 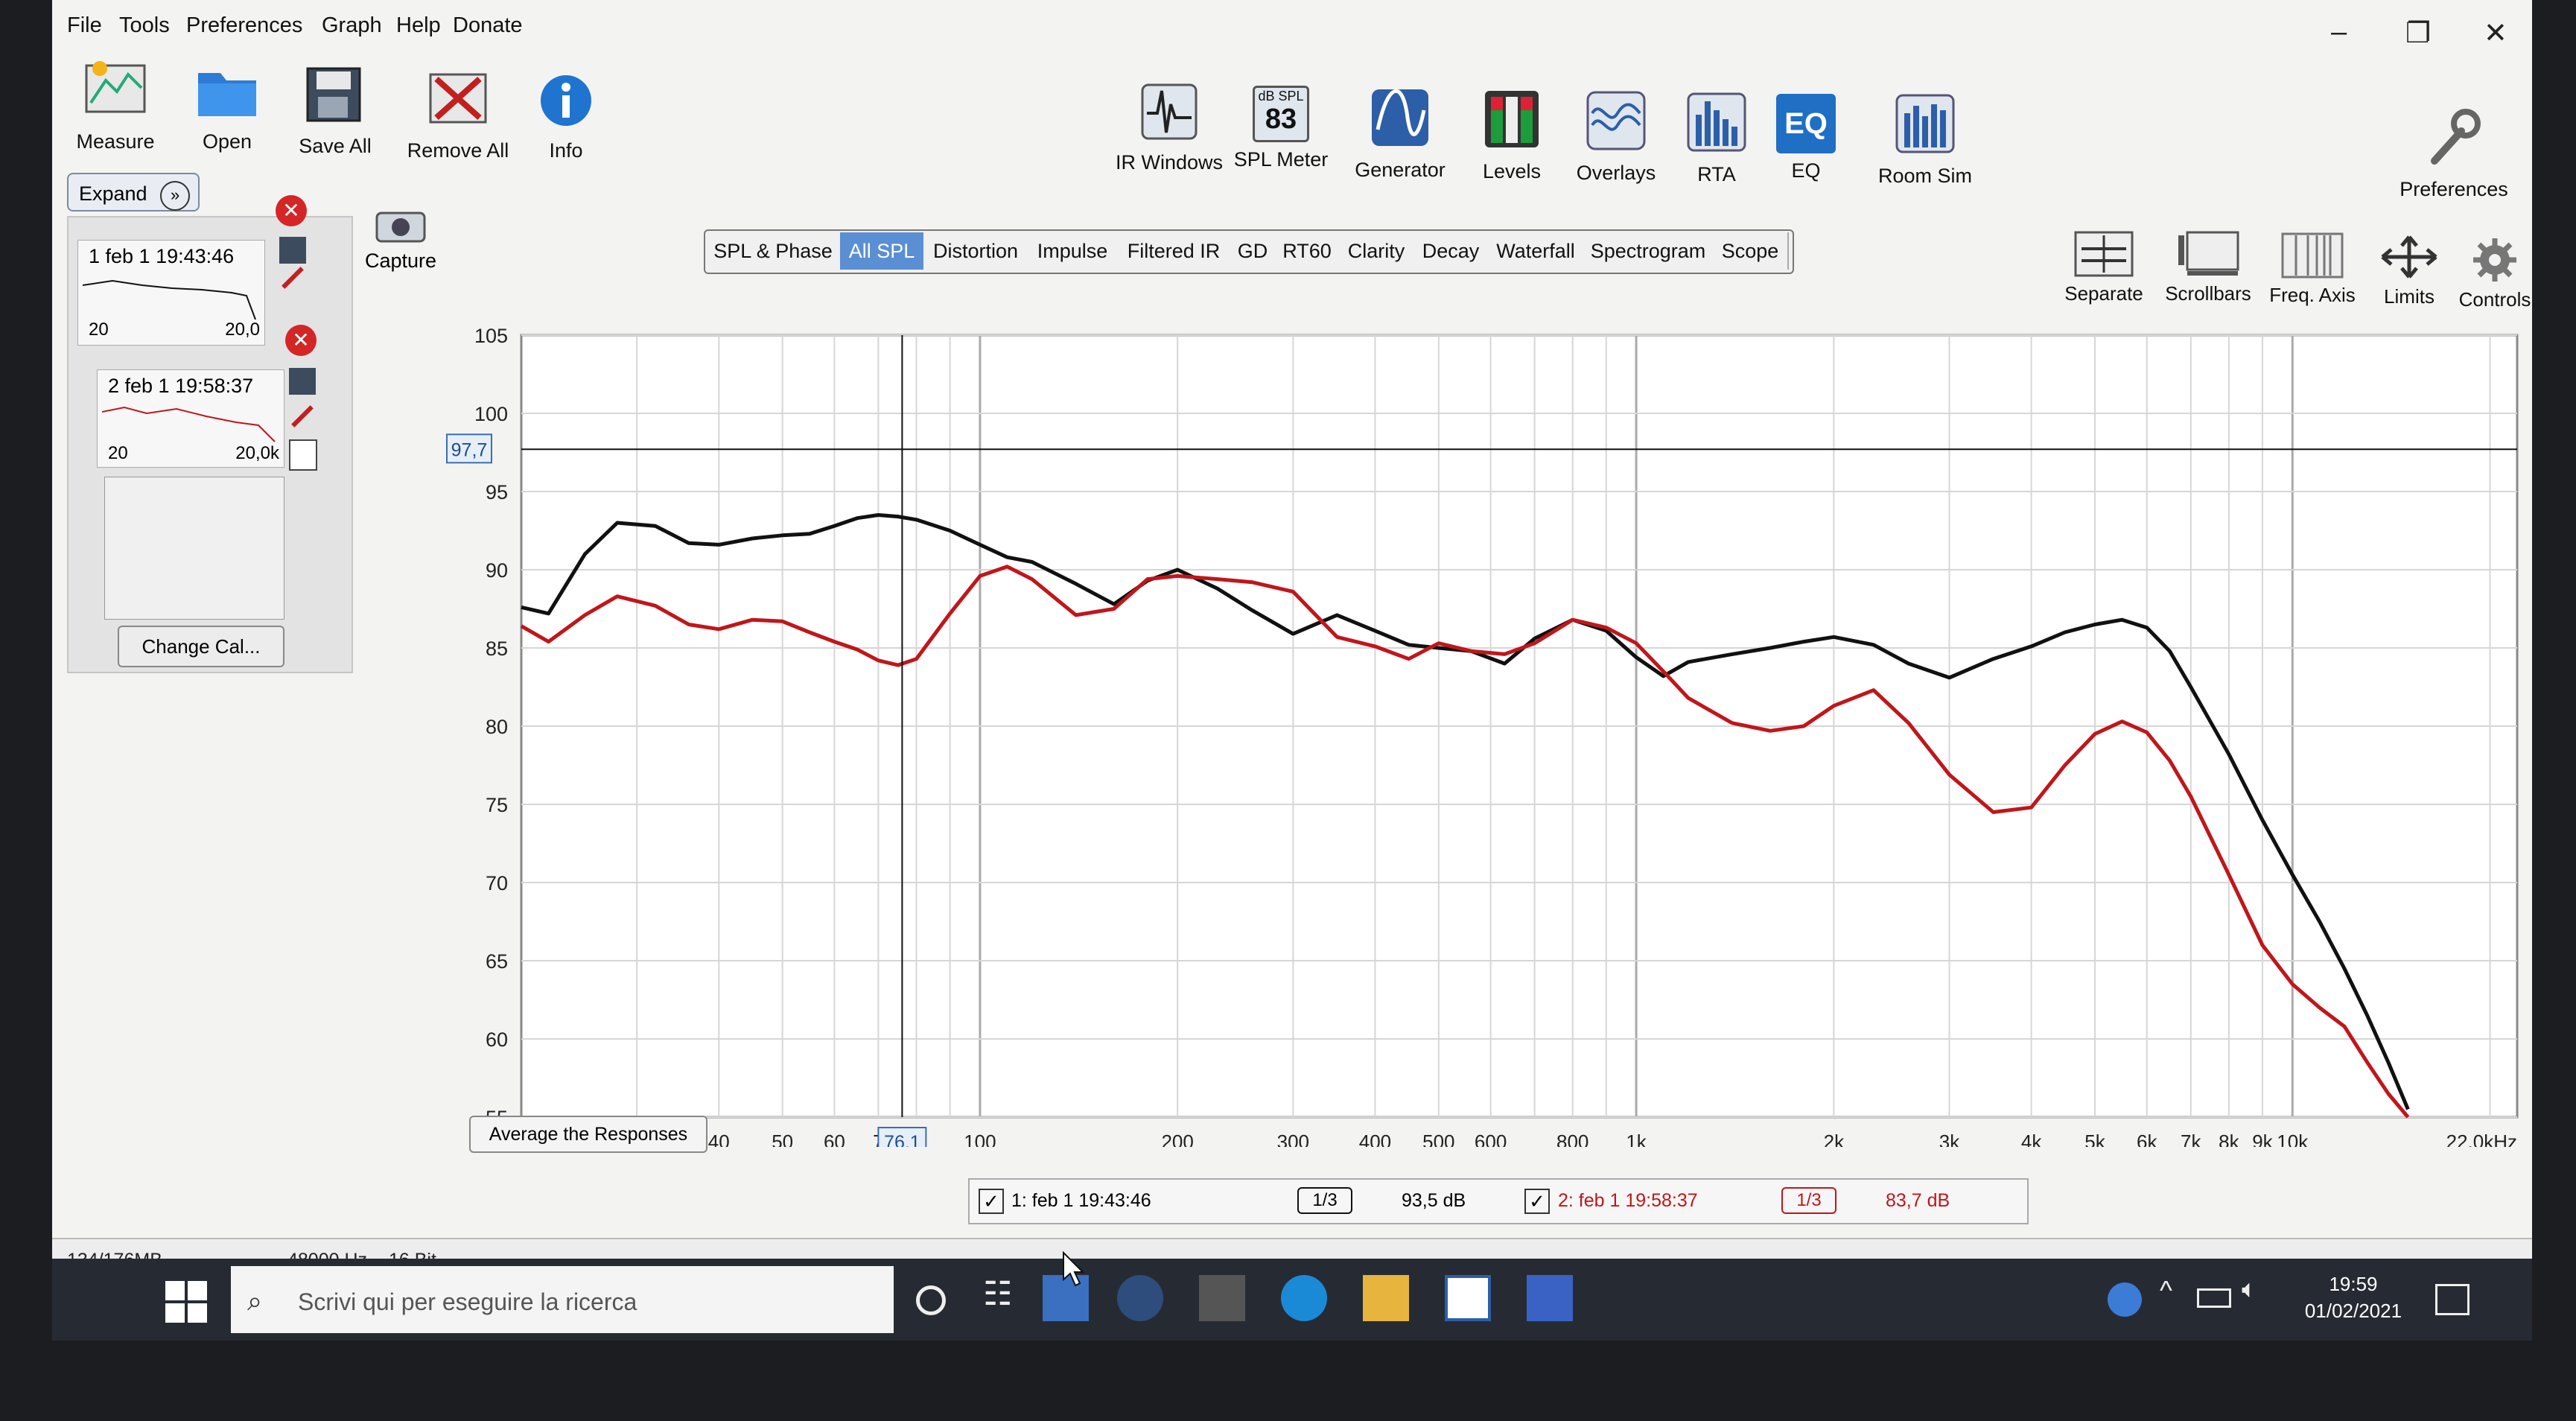 I want to click on generator-button: Generator, so click(x=1400, y=135).